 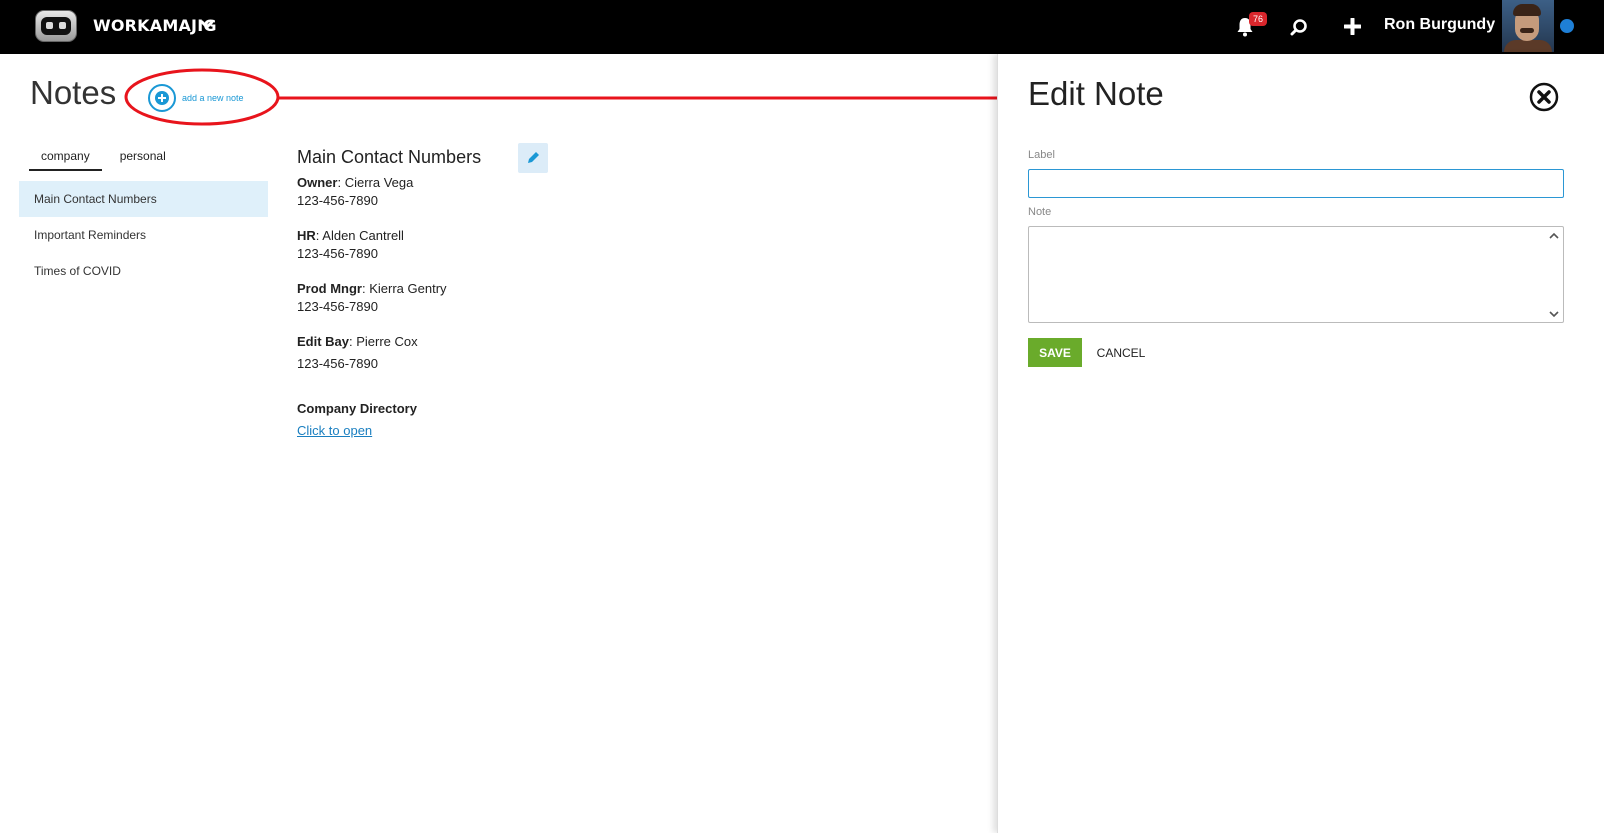 I want to click on add-new-note-label: add a new note, so click(x=213, y=98).